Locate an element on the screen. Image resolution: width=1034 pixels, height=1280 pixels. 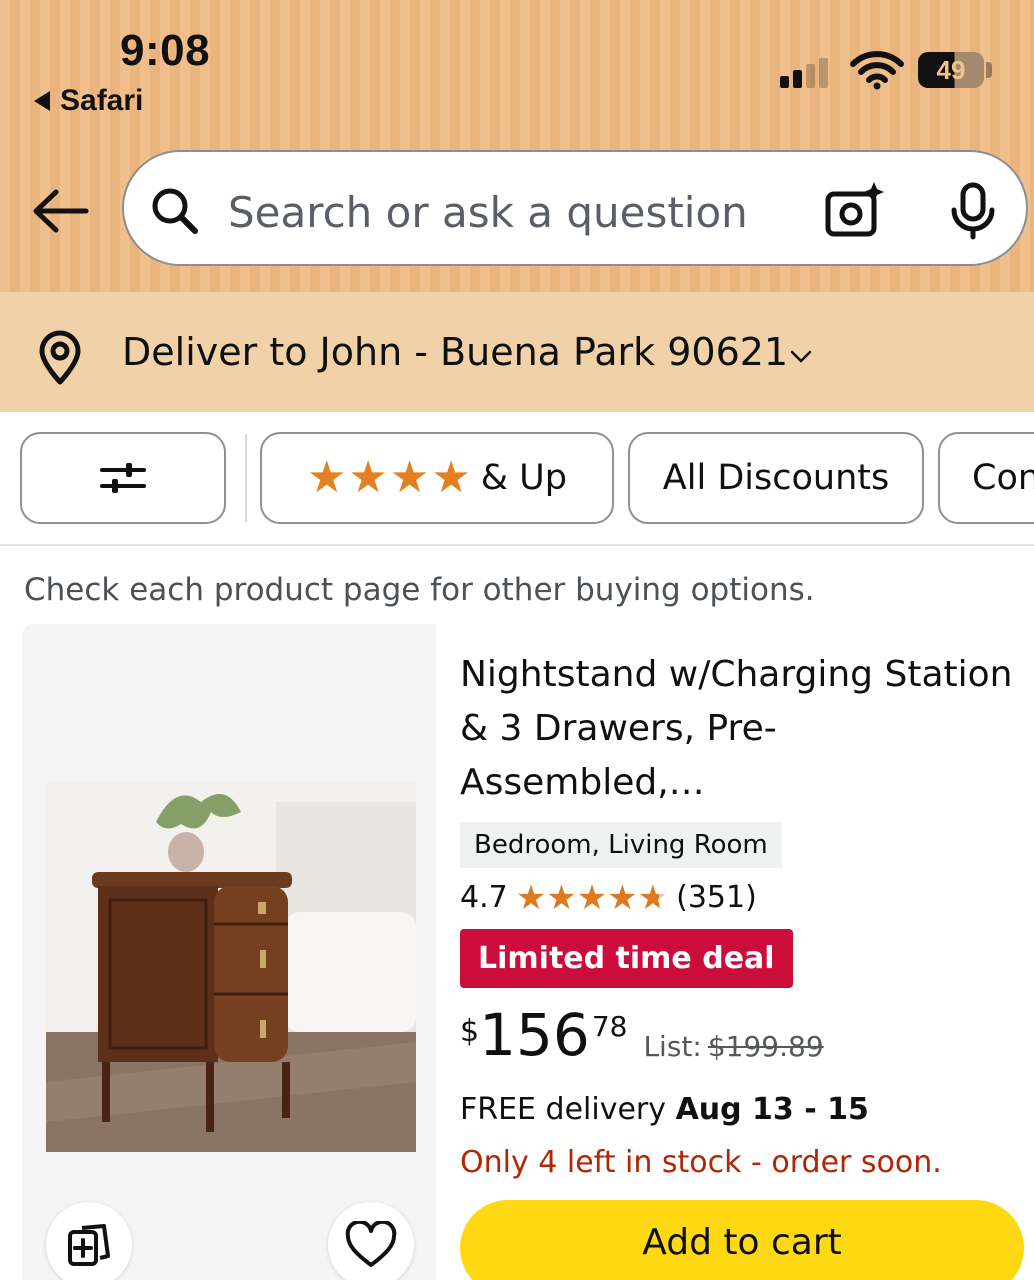
rating-value: 4.7 is located at coordinates (484, 897).